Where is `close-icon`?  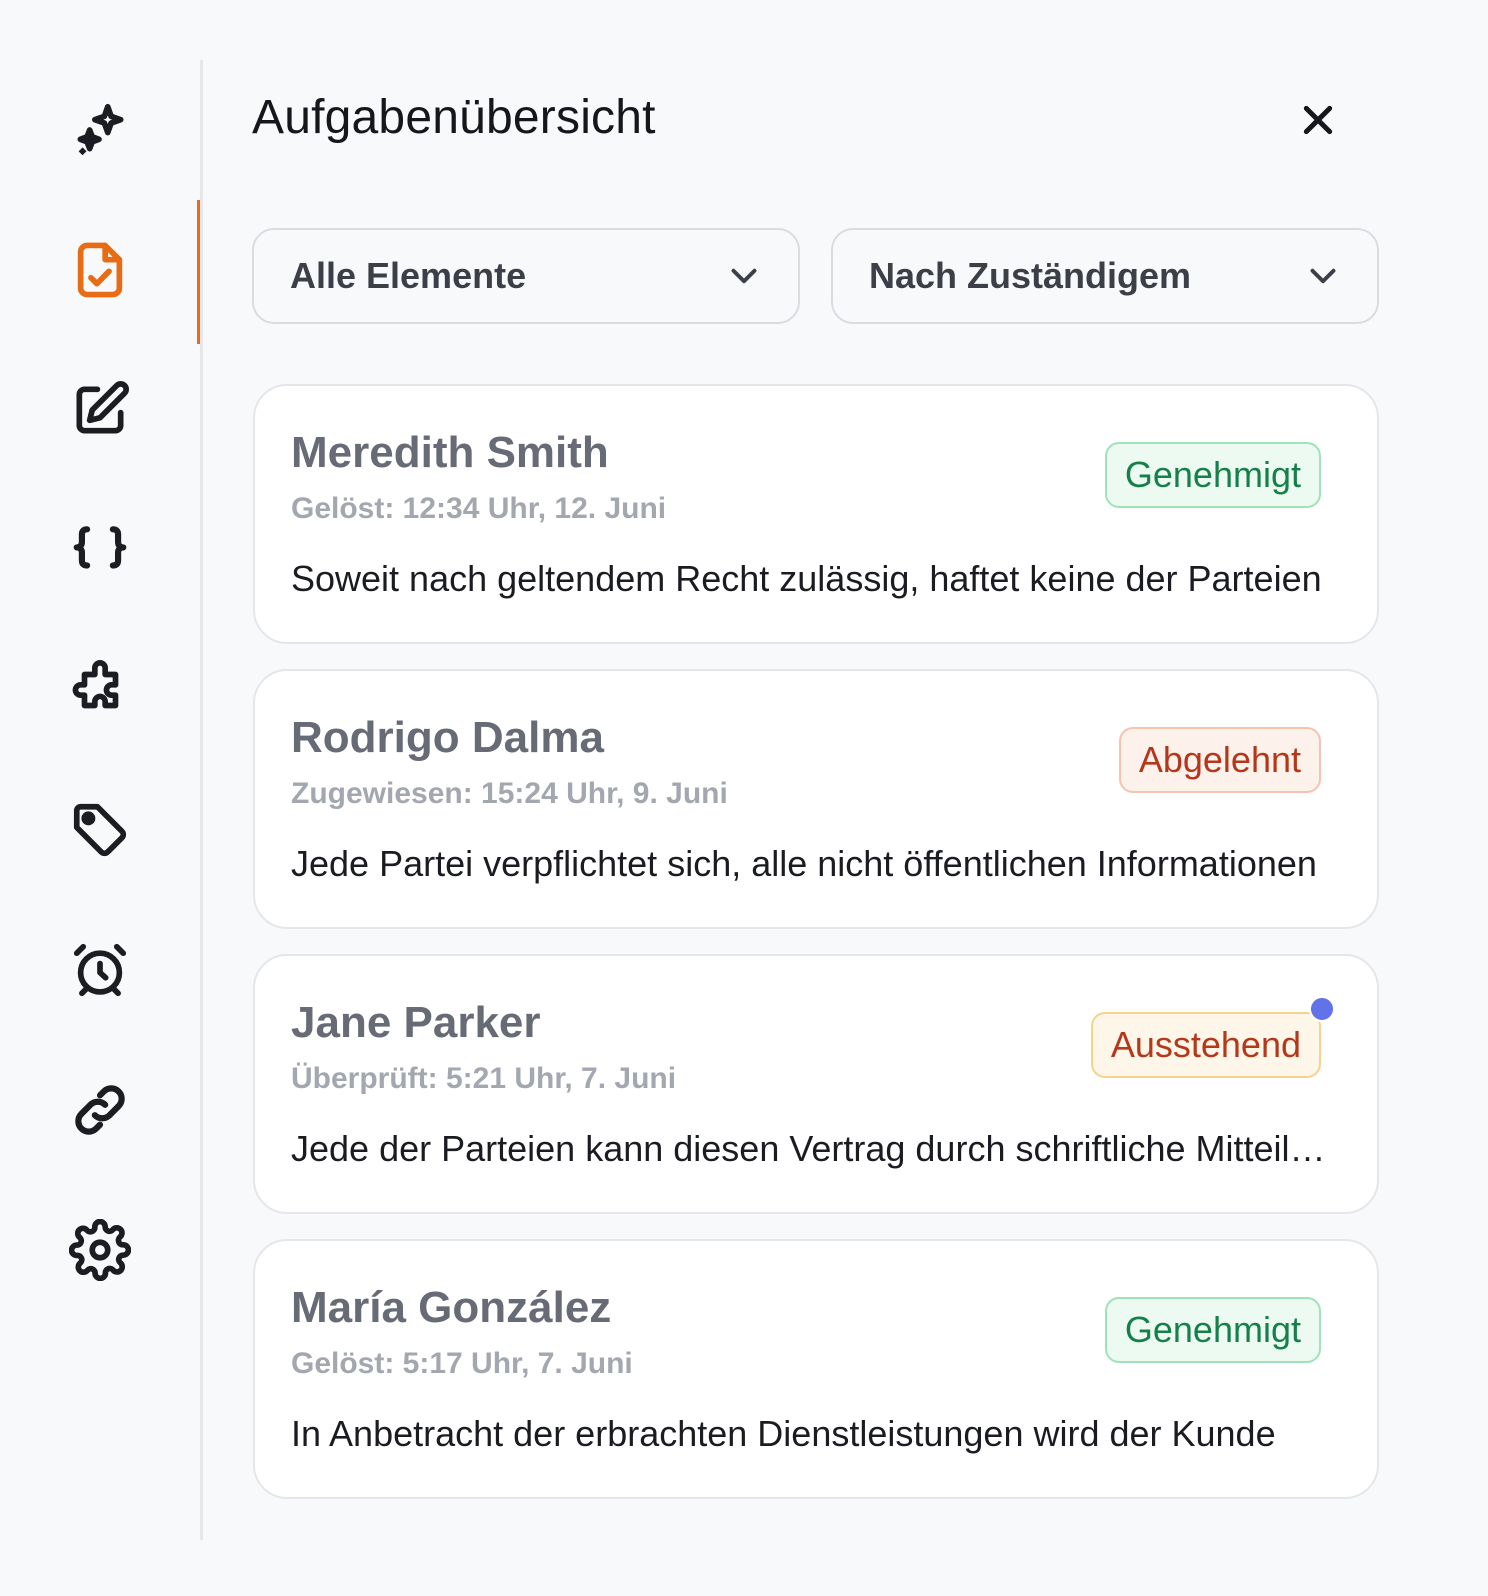
close-icon is located at coordinates (1318, 120).